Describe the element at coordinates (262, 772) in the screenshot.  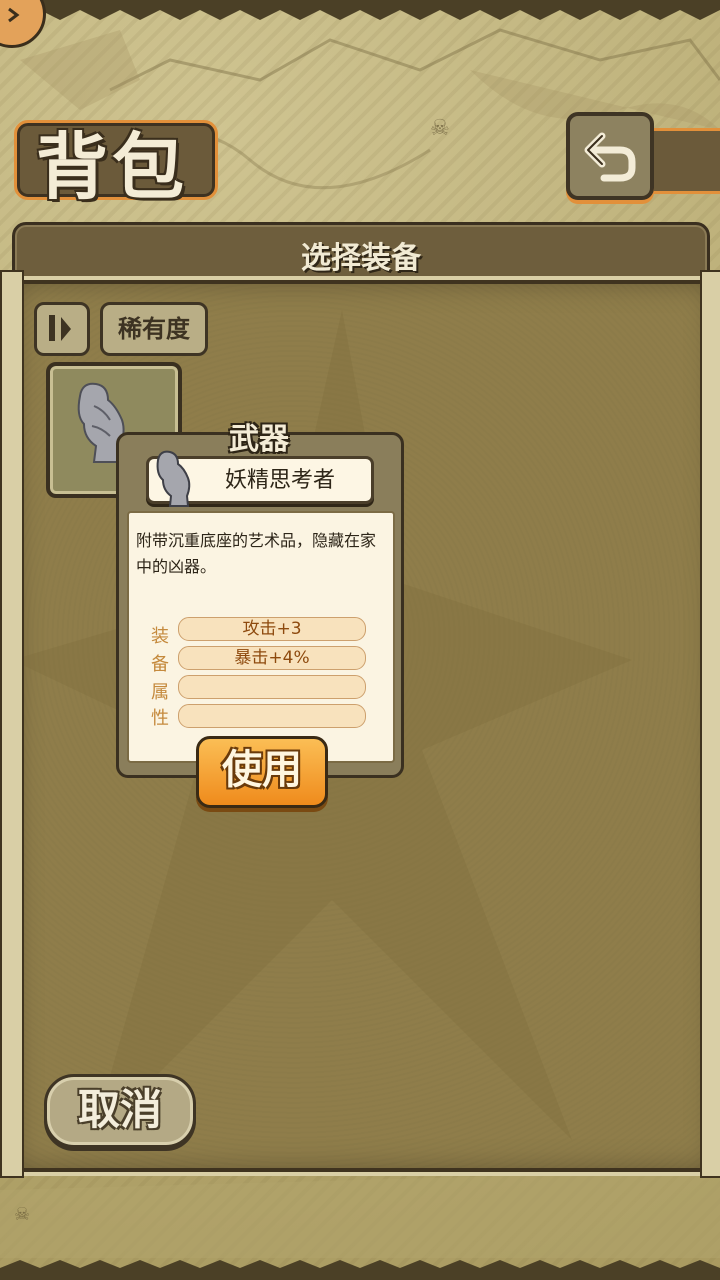
I see `use-button: 使用` at that location.